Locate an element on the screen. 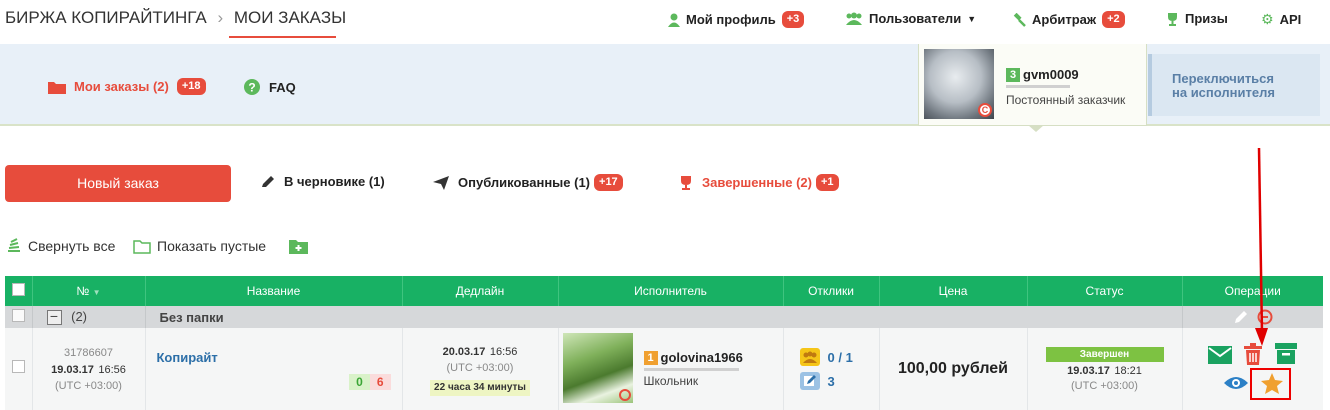 The width and height of the screenshot is (1330, 410). responses-count: 0 / 1 is located at coordinates (840, 357).